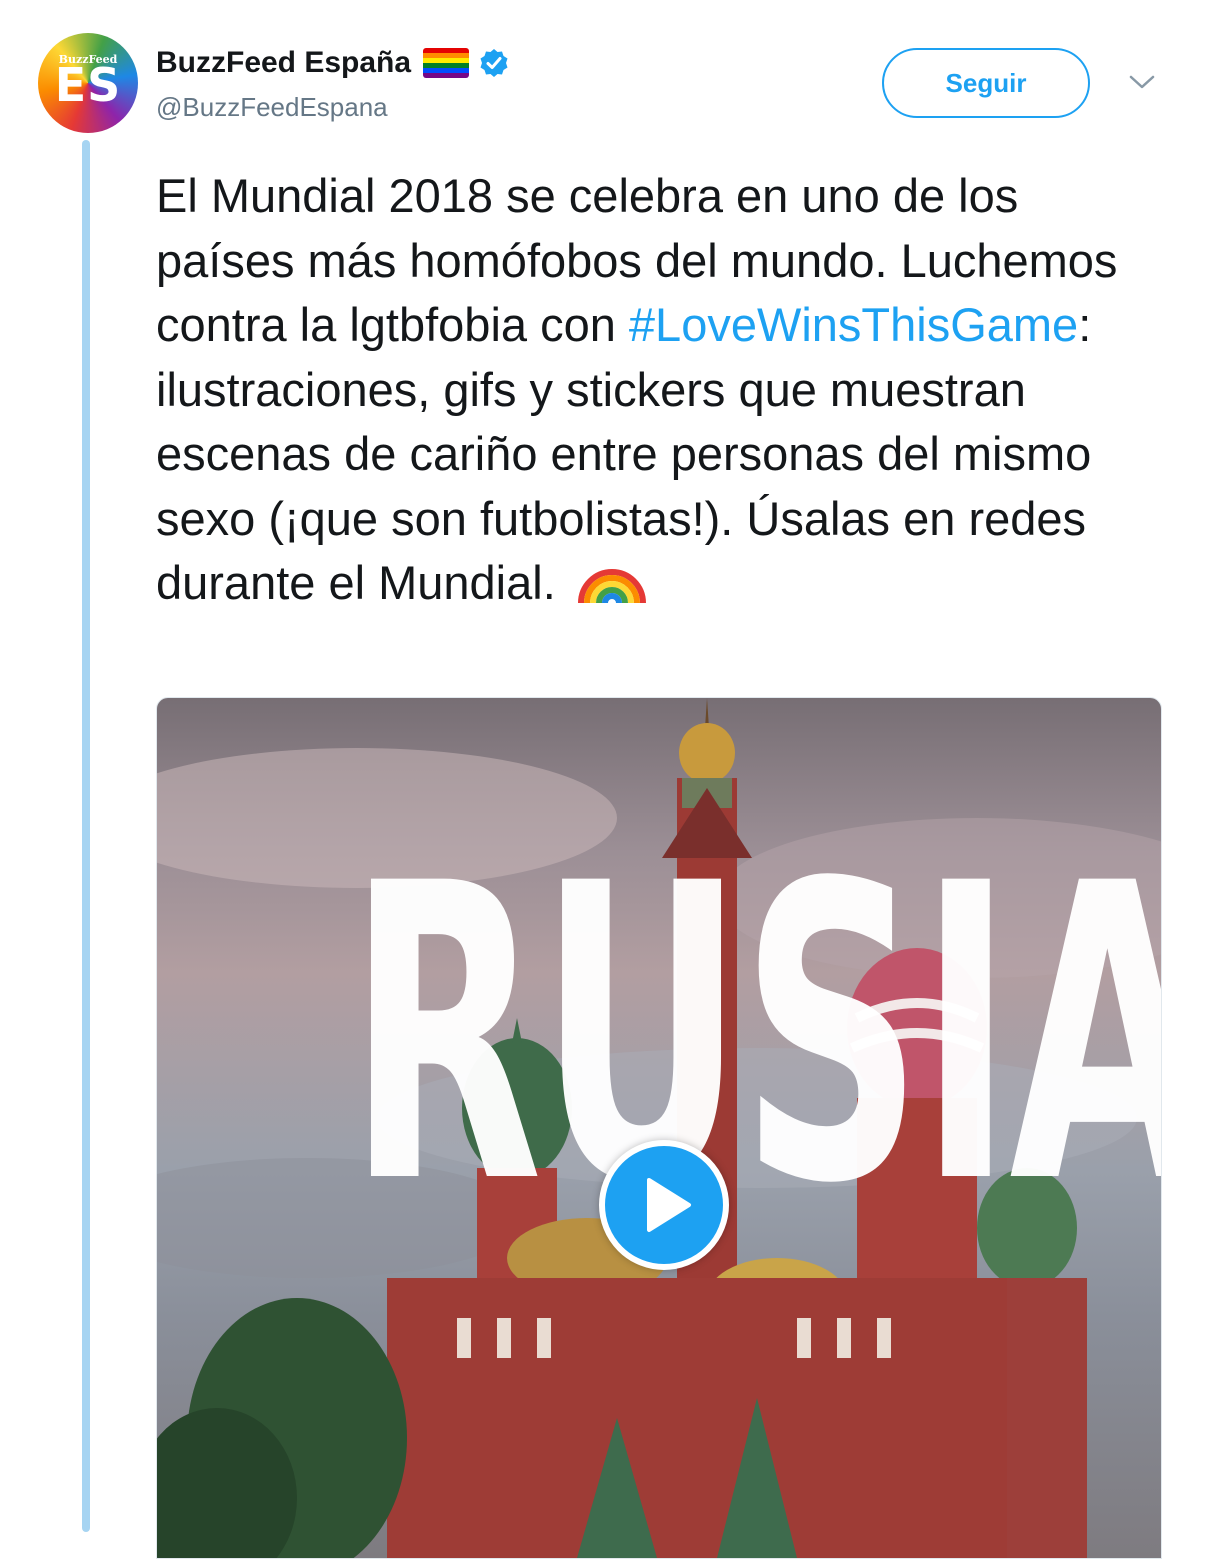  I want to click on play-icon, so click(669, 1205).